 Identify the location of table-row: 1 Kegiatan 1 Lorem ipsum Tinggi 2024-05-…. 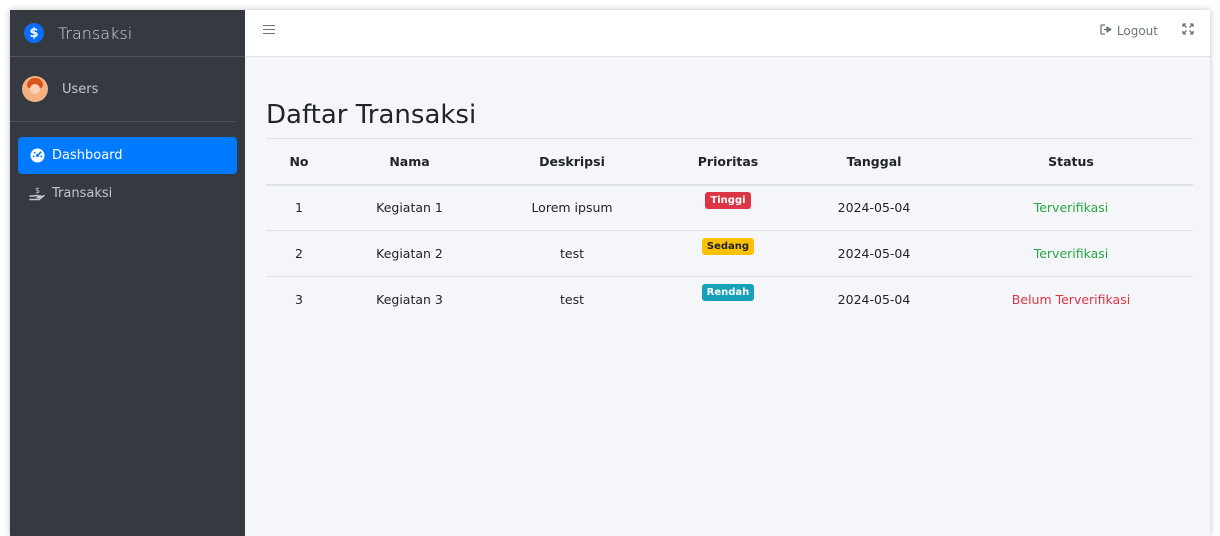
(729, 208).